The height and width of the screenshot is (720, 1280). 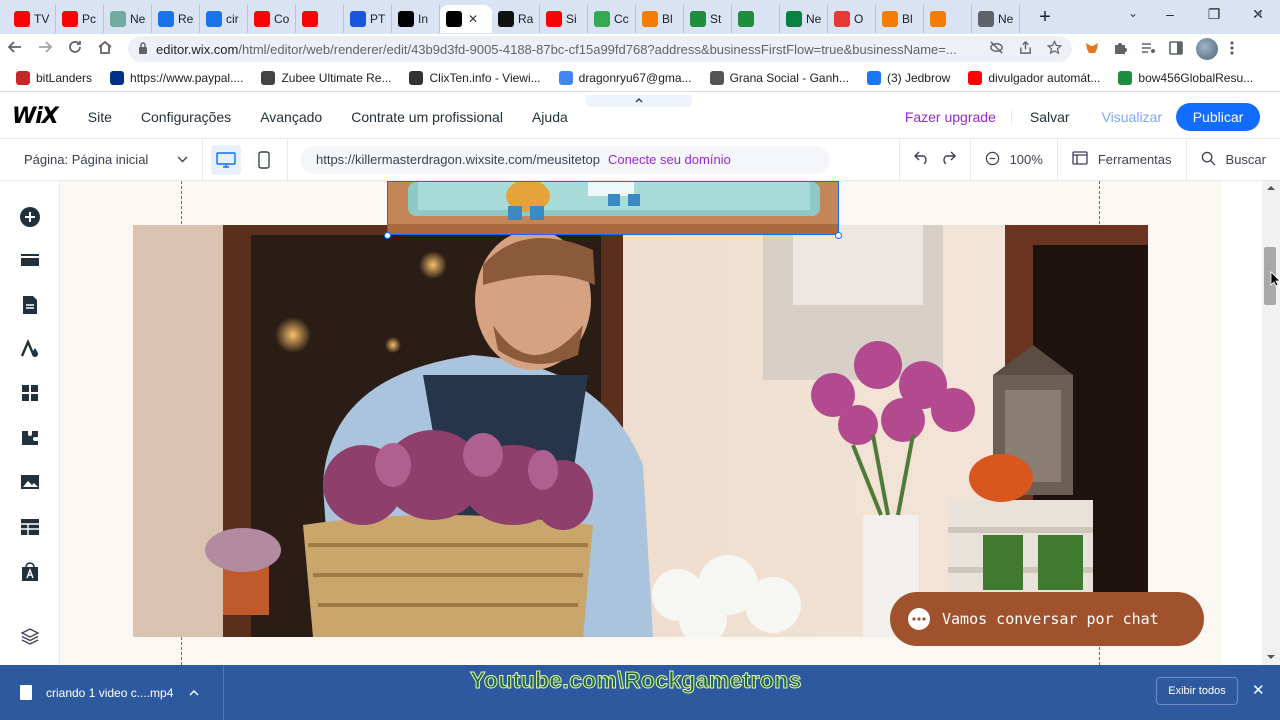 What do you see at coordinates (112, 692) in the screenshot?
I see `download-item: criando 1 video c....mp4` at bounding box center [112, 692].